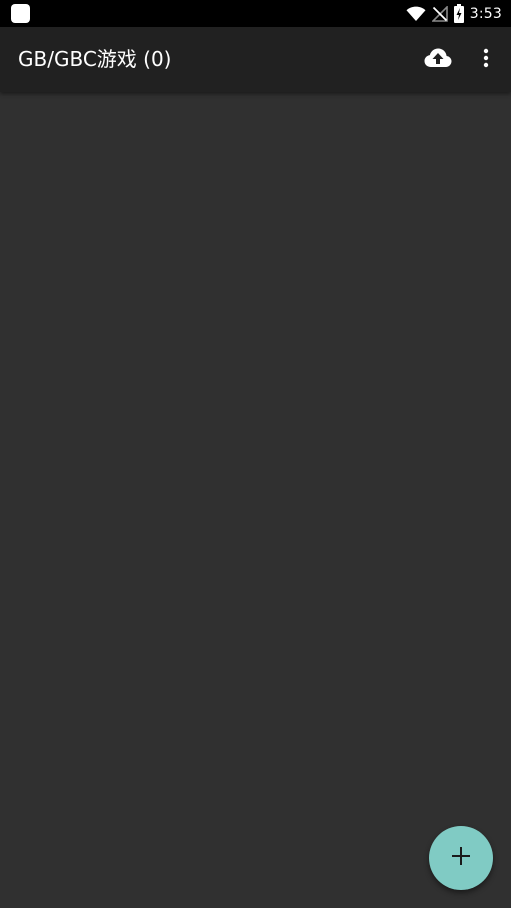 This screenshot has width=511, height=908. I want to click on plus-icon, so click(461, 858).